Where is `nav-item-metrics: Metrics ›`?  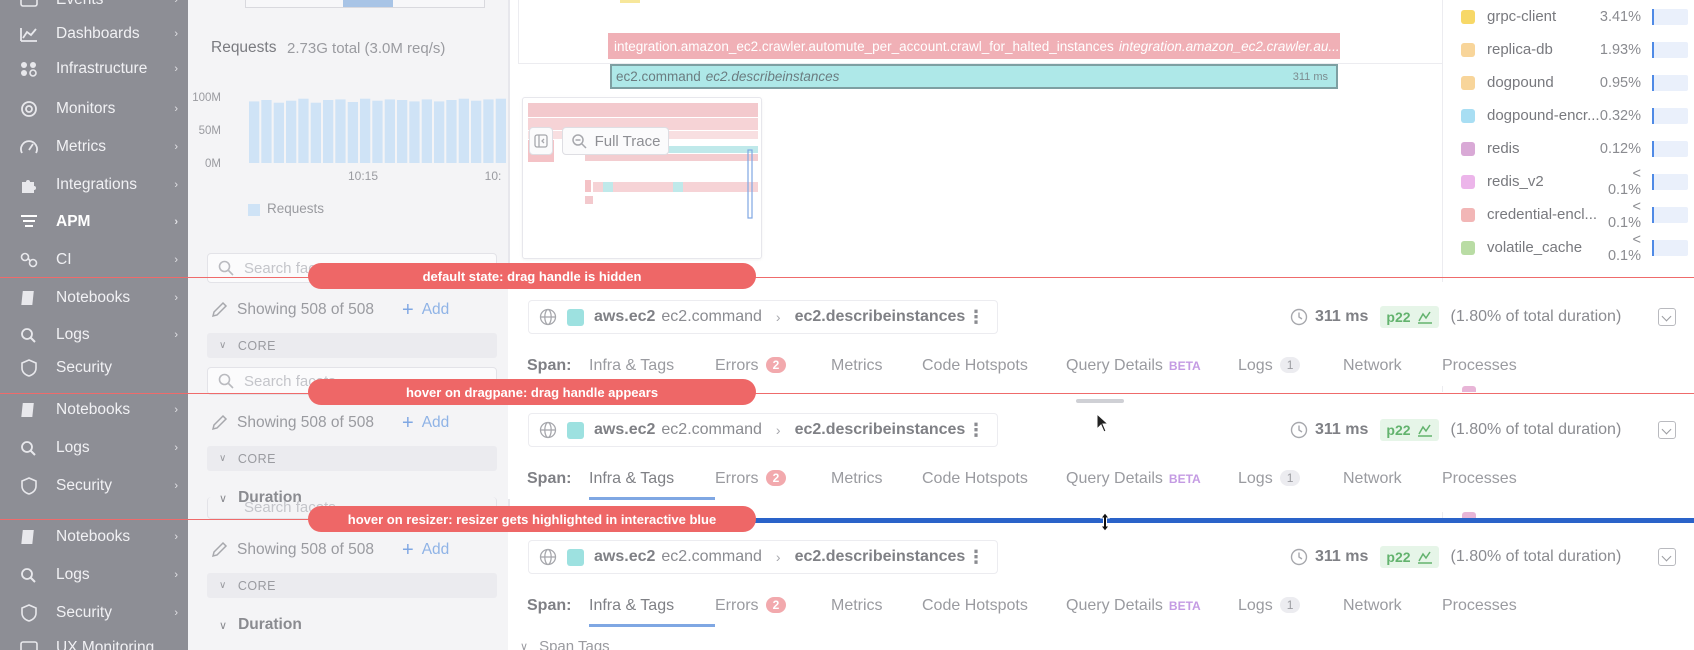
nav-item-metrics: Metrics › is located at coordinates (94, 147).